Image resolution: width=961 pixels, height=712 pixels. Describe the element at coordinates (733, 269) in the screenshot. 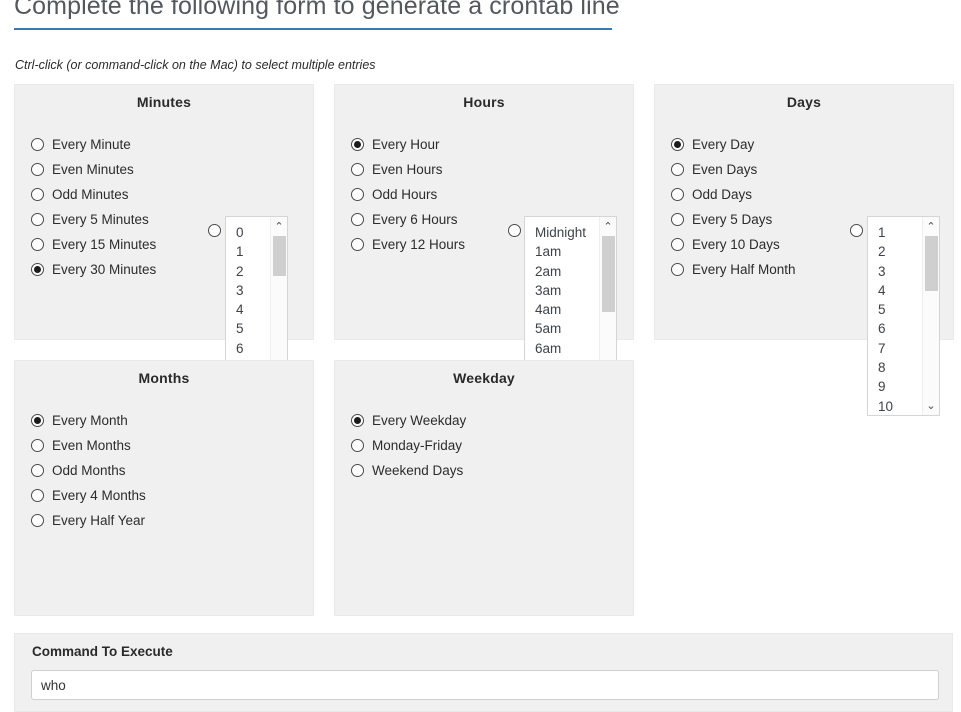

I see `radio-option-every-half-month: Every Half Month` at that location.